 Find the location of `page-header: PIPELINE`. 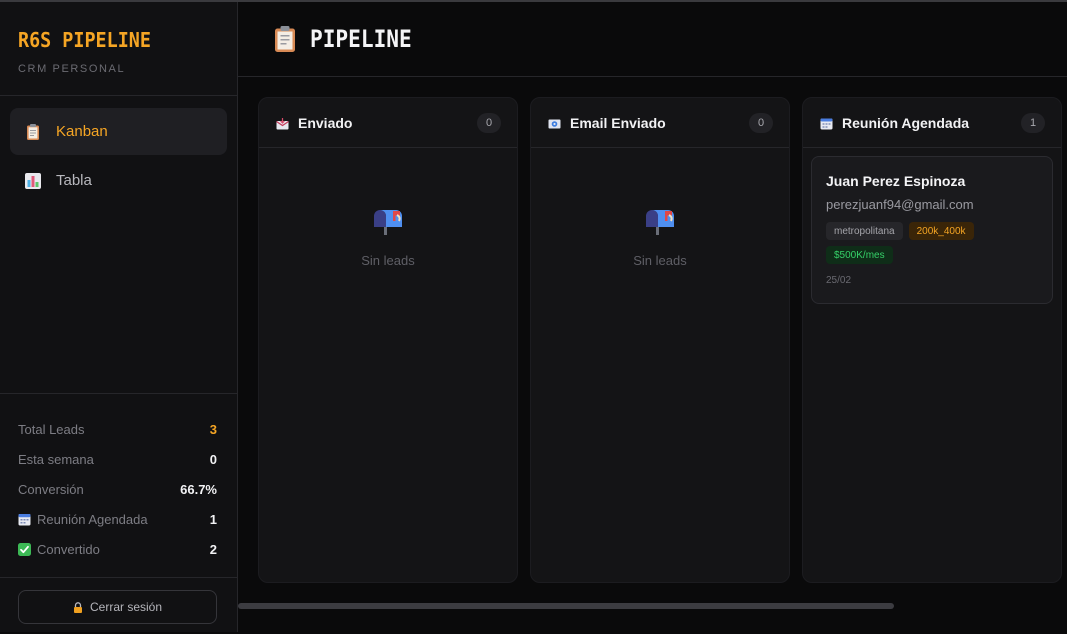

page-header: PIPELINE is located at coordinates (652, 39).